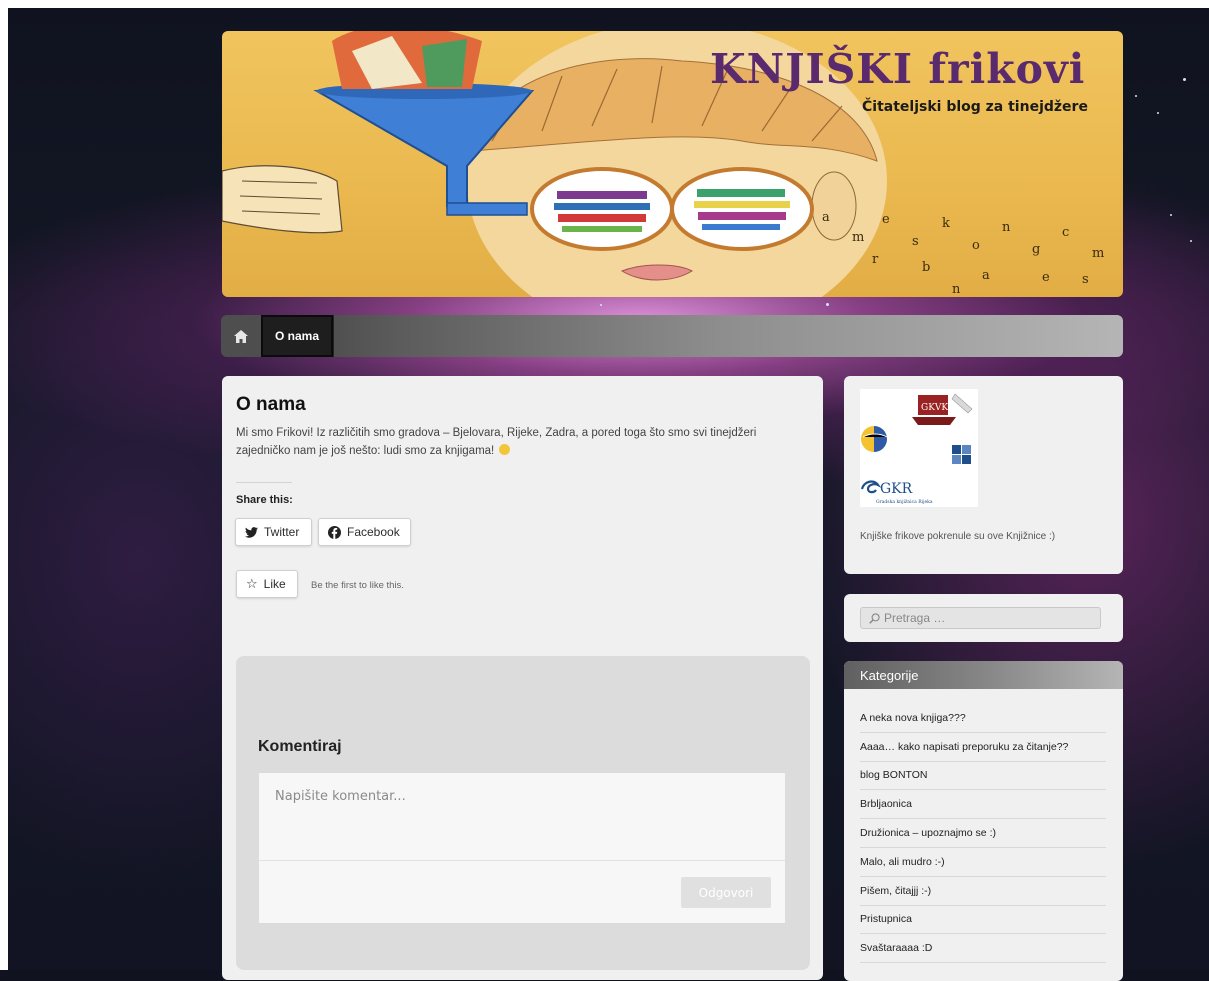 This screenshot has height=981, width=1209. Describe the element at coordinates (983, 675) in the screenshot. I see `categories-title: Kategorije` at that location.